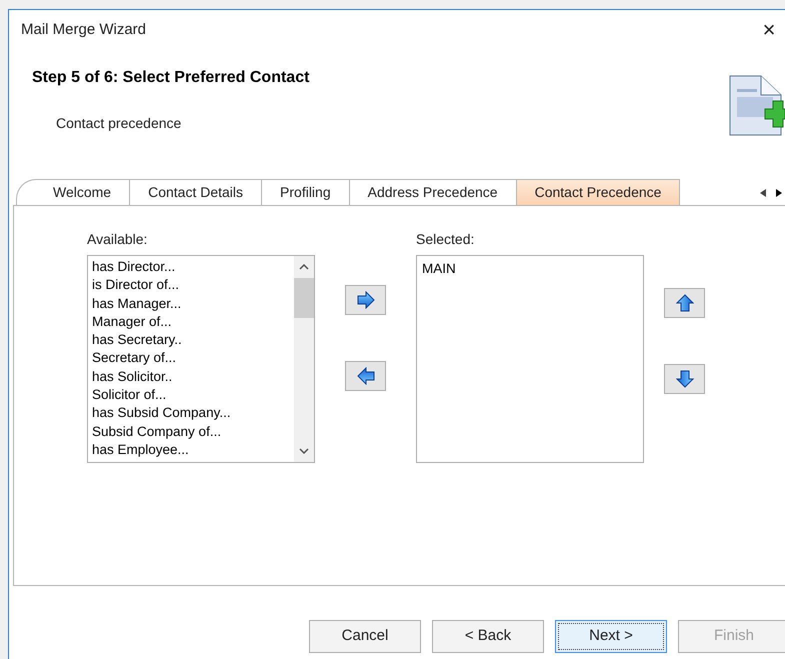 The height and width of the screenshot is (659, 785). I want to click on selected-label: Selected:, so click(446, 239).